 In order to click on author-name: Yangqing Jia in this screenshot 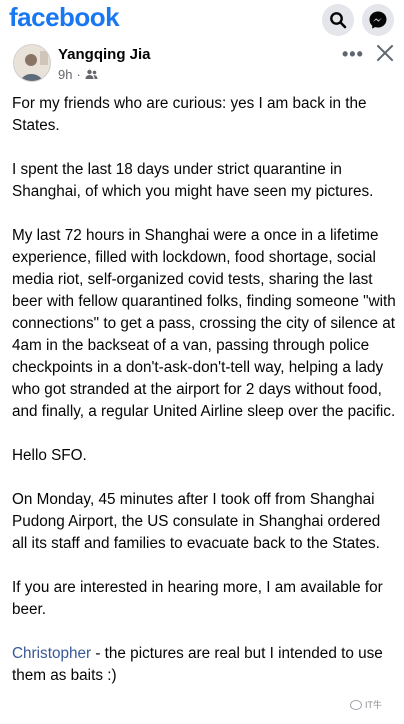, I will do `click(104, 54)`.